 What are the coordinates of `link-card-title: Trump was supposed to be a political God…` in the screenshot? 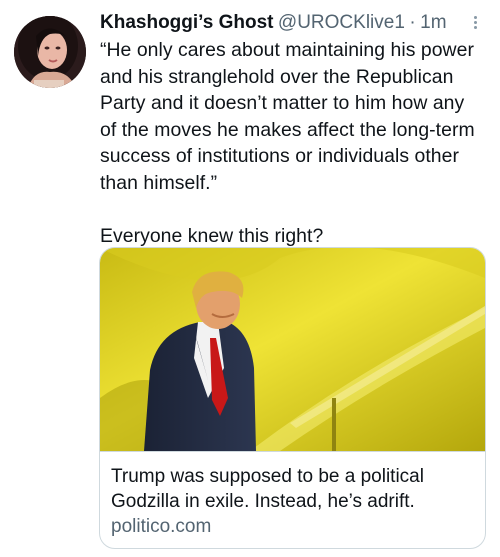 It's located at (293, 489).